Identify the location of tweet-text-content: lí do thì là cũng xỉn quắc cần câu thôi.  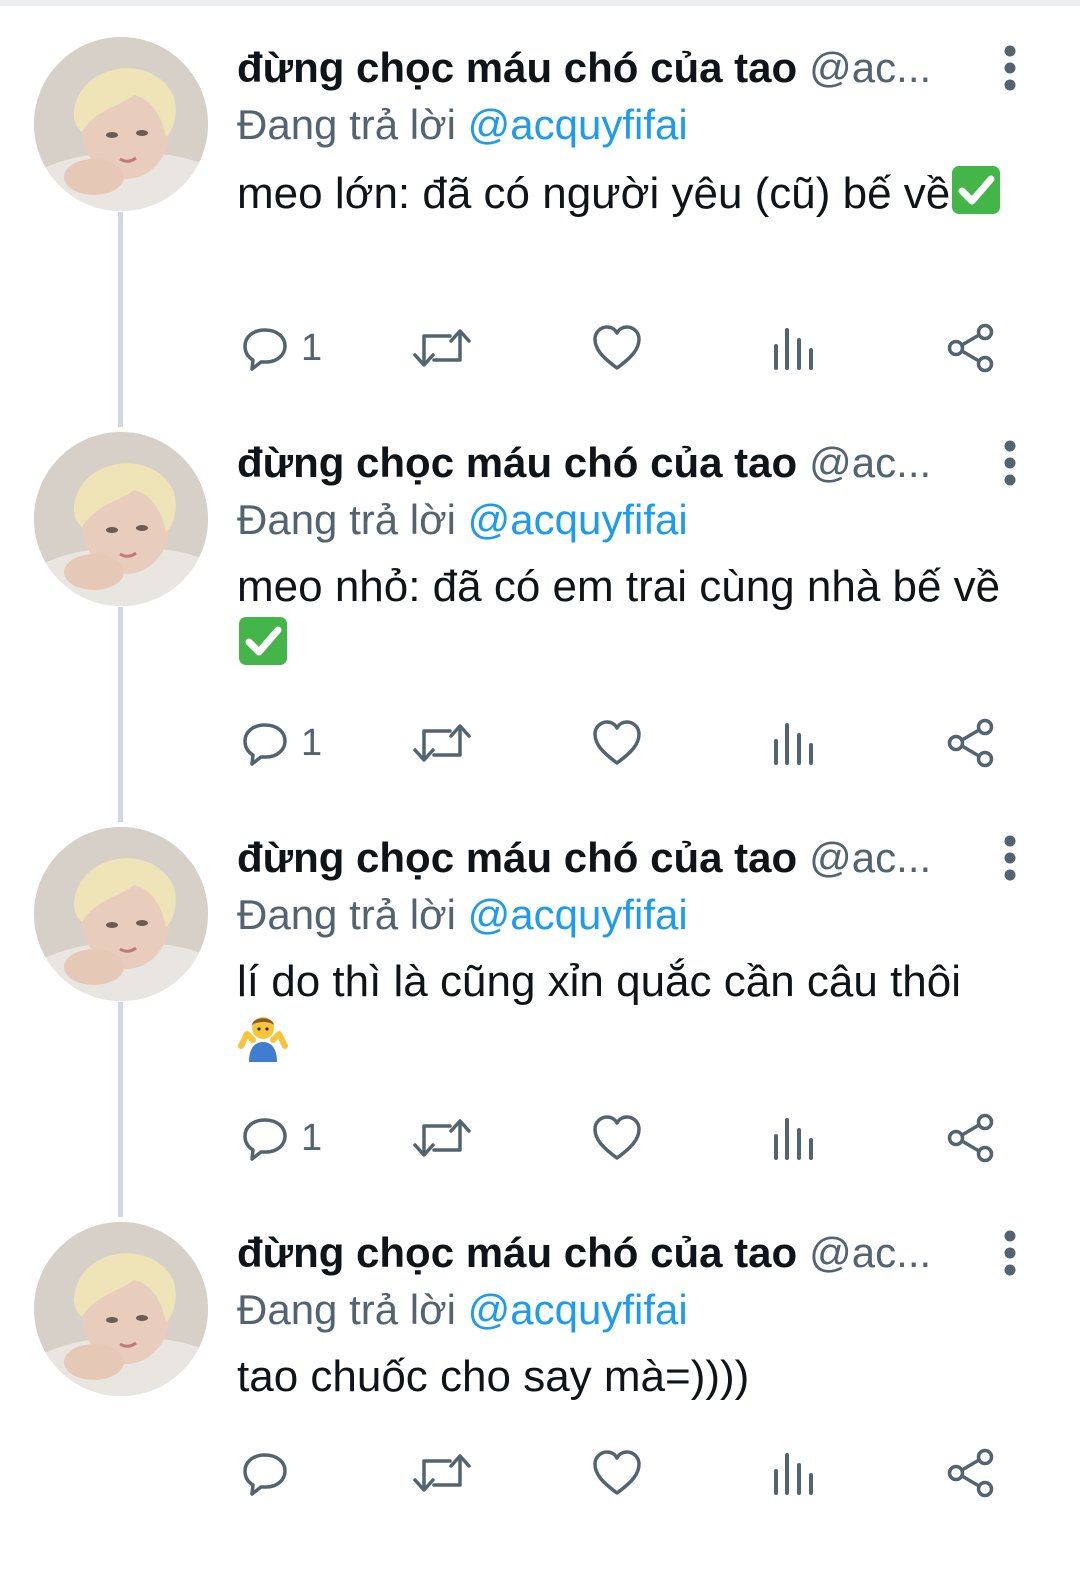
(599, 981).